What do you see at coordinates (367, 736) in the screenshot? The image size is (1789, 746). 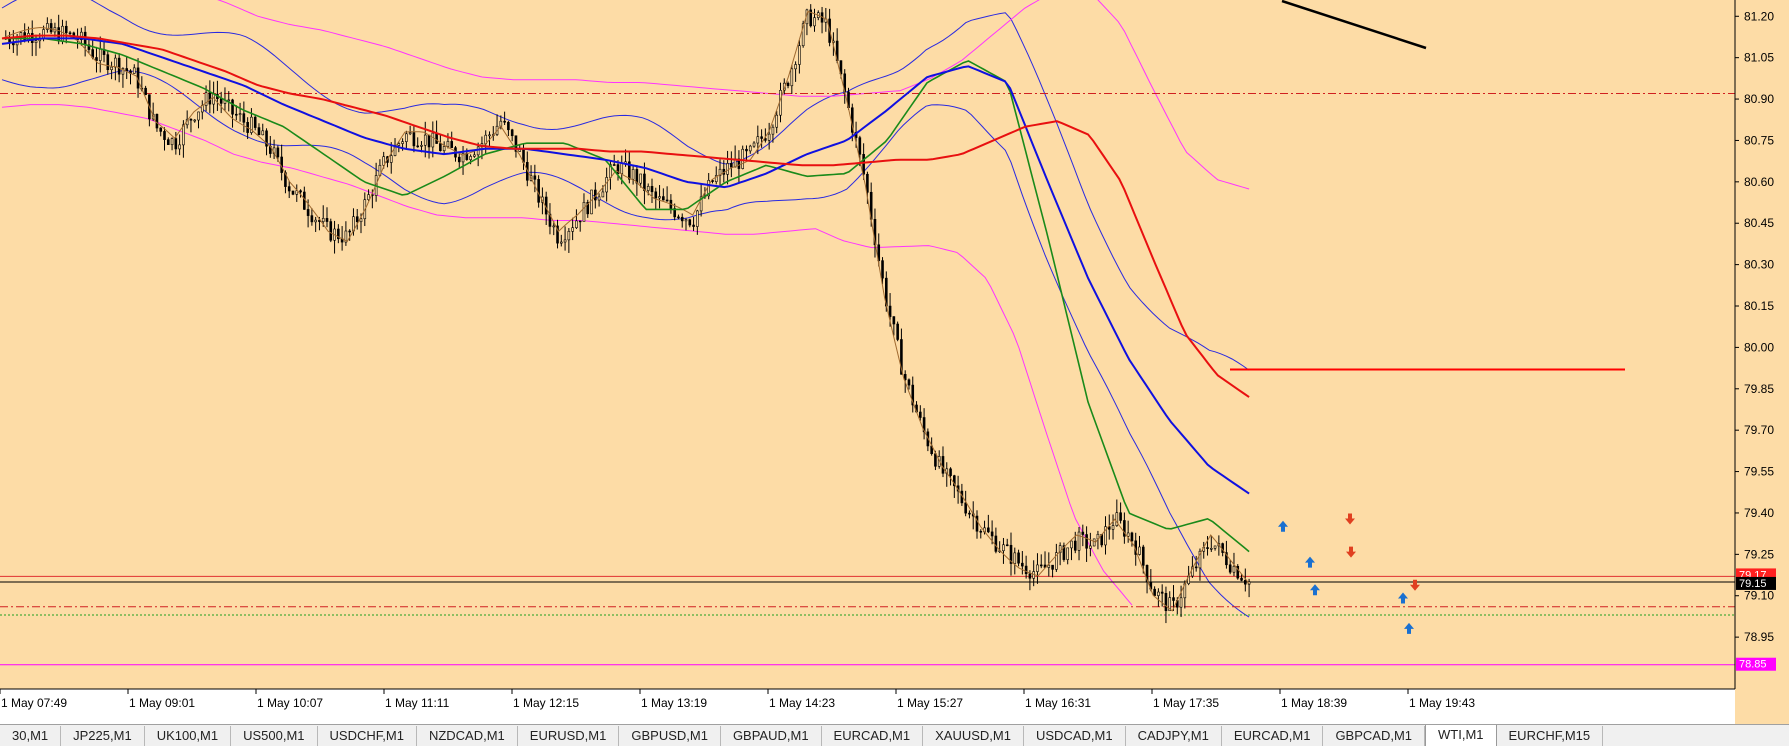 I see `symbol-tab-4: USDCHF,M1` at bounding box center [367, 736].